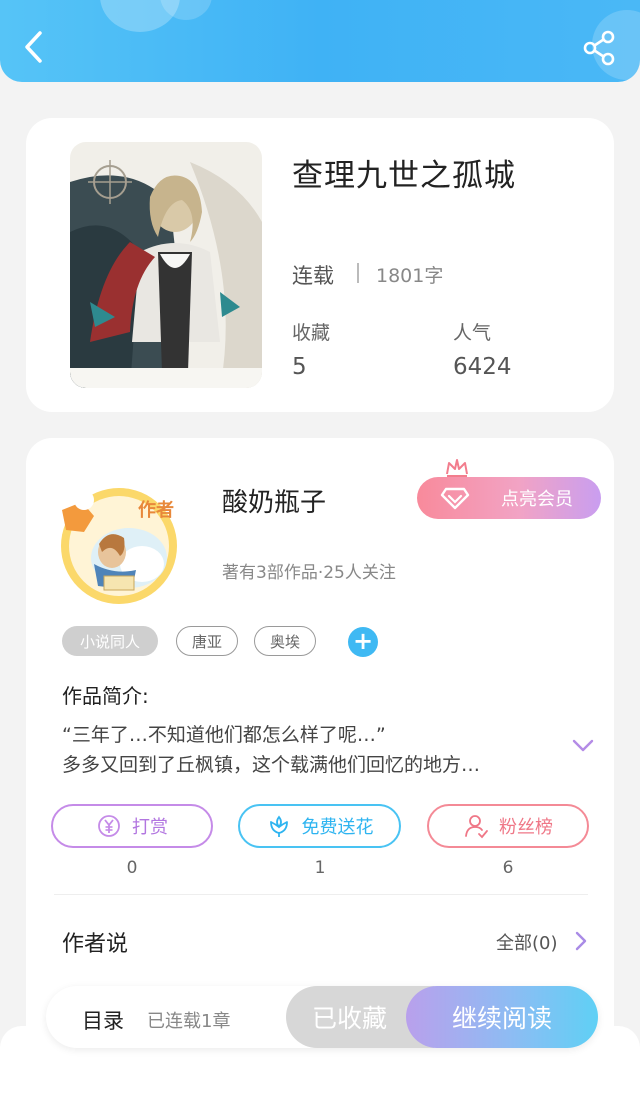 The image size is (640, 1093). What do you see at coordinates (537, 499) in the screenshot?
I see `vip-button-label: 点亮会员` at bounding box center [537, 499].